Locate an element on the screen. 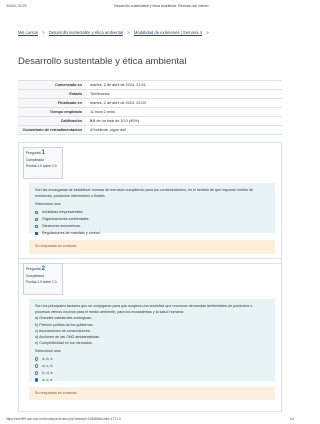 This screenshot has width=320, height=424. question-text-line: a) Grandes catástrofes ecológicas. is located at coordinates (63, 318).